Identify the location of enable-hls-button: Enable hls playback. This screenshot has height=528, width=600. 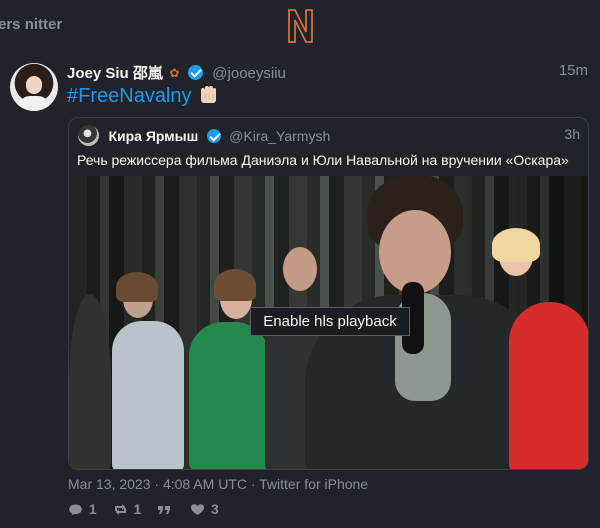
(330, 321).